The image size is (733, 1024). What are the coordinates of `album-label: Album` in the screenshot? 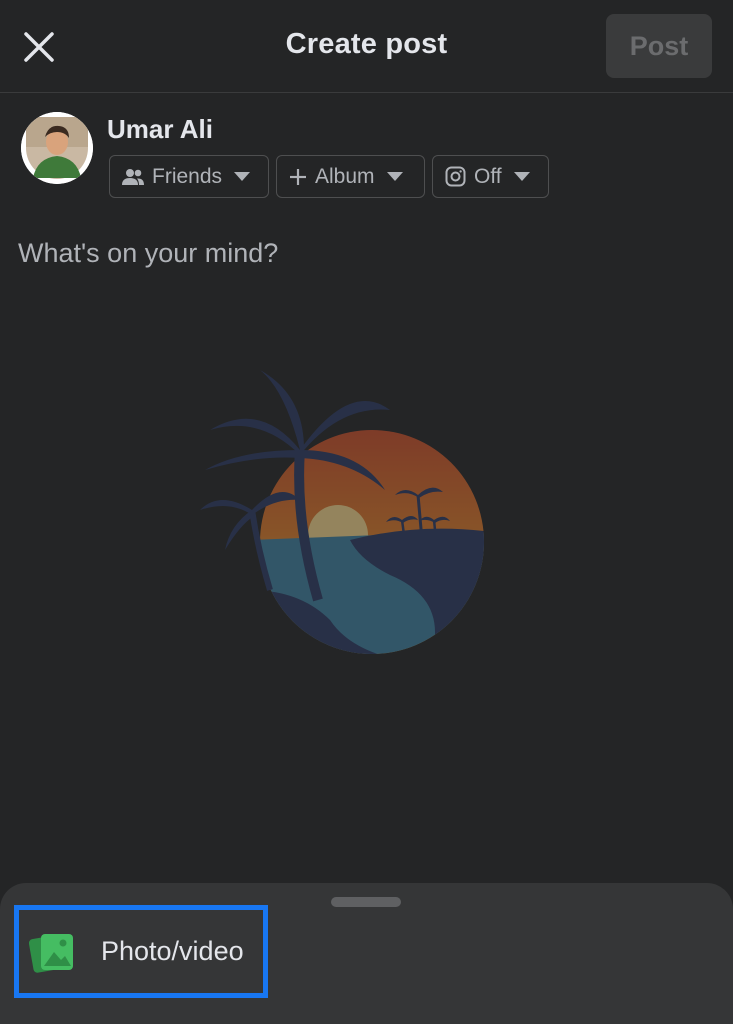 It's located at (345, 176).